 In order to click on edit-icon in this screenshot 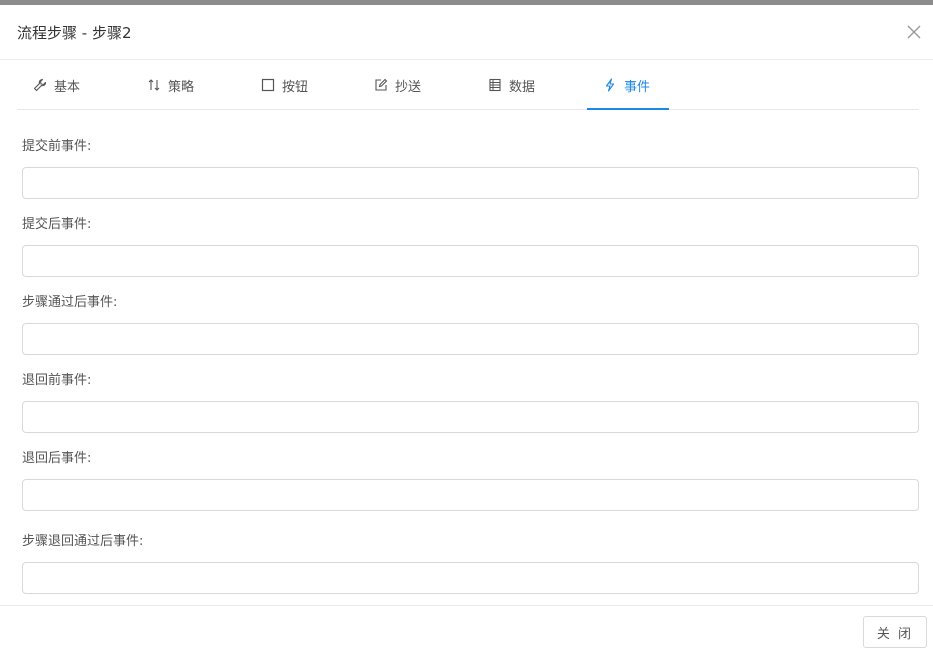, I will do `click(381, 84)`.